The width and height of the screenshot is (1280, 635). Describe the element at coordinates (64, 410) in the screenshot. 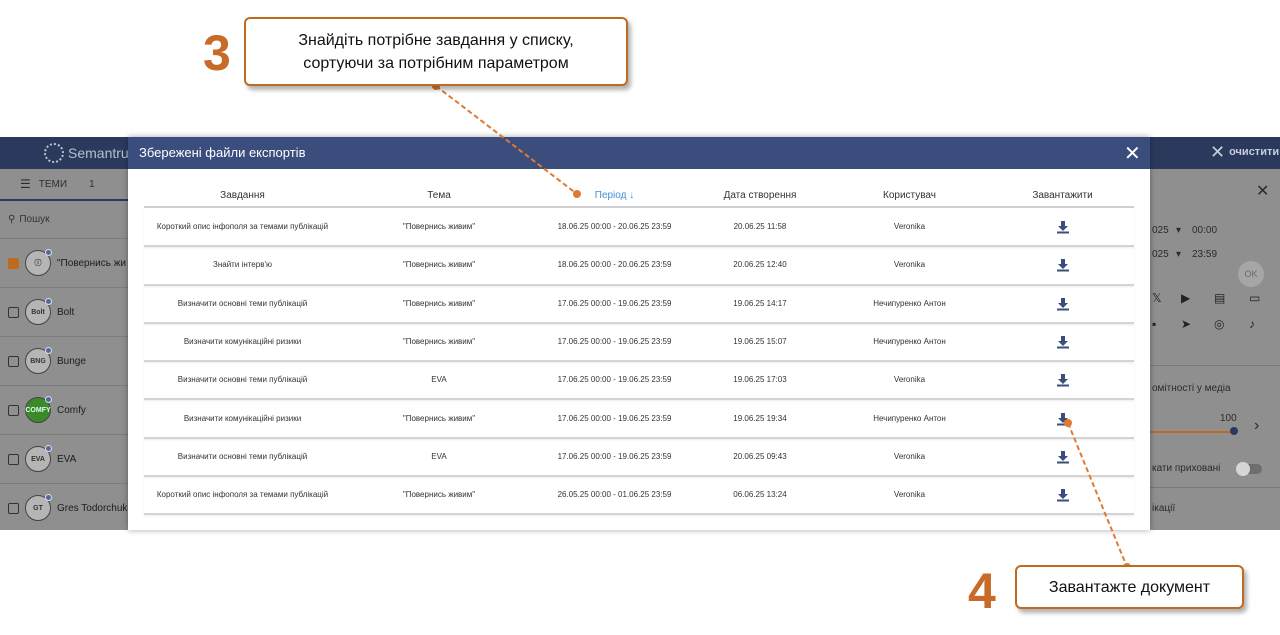

I see `topic-item: COMFY Comfy` at that location.